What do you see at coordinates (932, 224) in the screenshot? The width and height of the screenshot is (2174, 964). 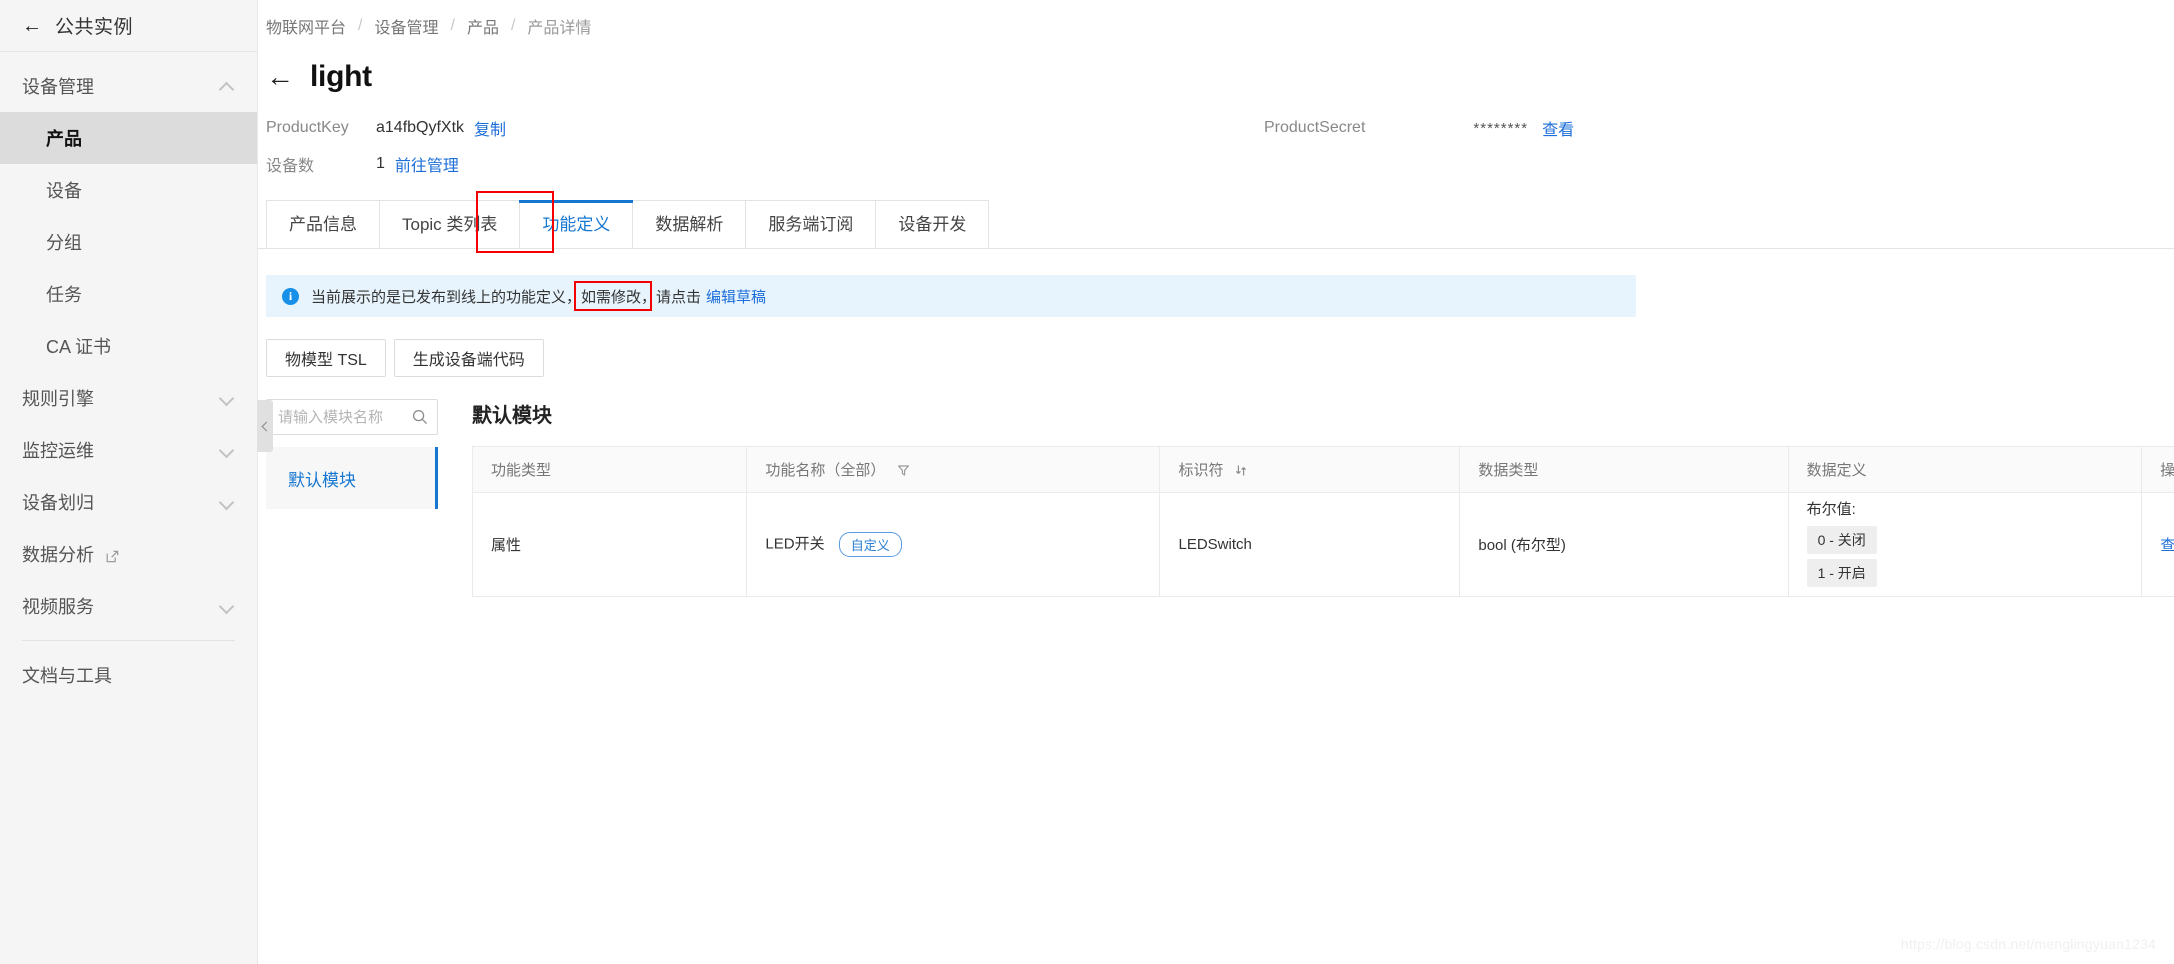 I see `tab-device-development: 设备开发` at bounding box center [932, 224].